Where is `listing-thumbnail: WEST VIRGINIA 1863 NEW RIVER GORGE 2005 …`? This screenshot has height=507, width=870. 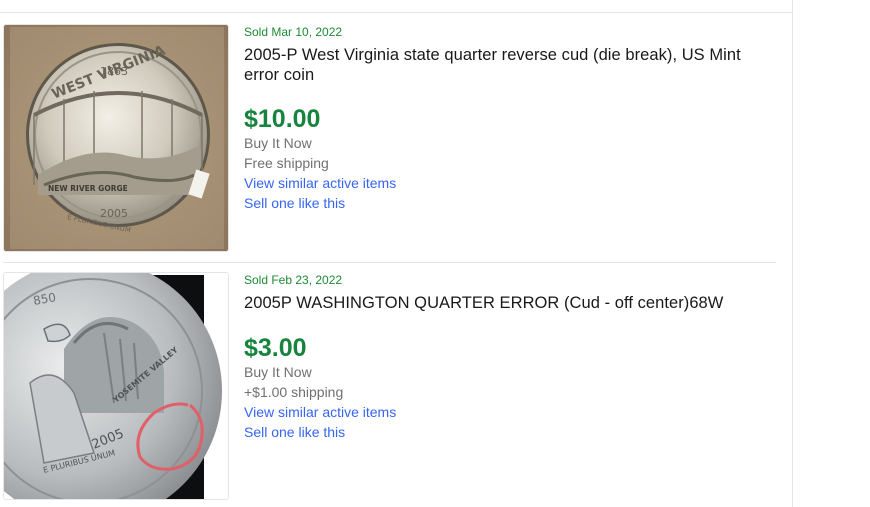
listing-thumbnail: WEST VIRGINIA 1863 NEW RIVER GORGE 2005 … is located at coordinates (116, 138).